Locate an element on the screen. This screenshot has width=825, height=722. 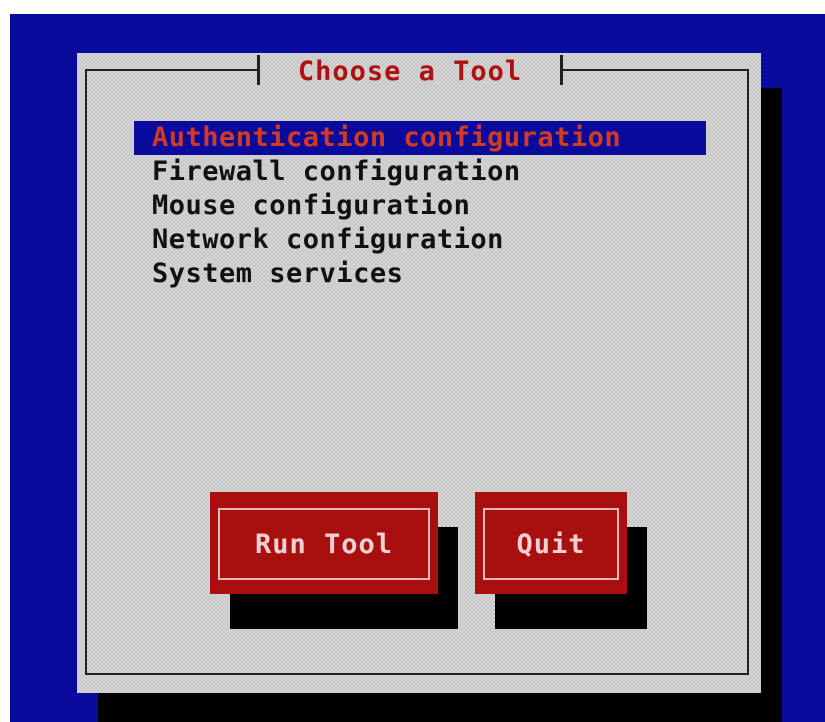
tool-item-firewall-configuration: Firewall configuration is located at coordinates (420, 172).